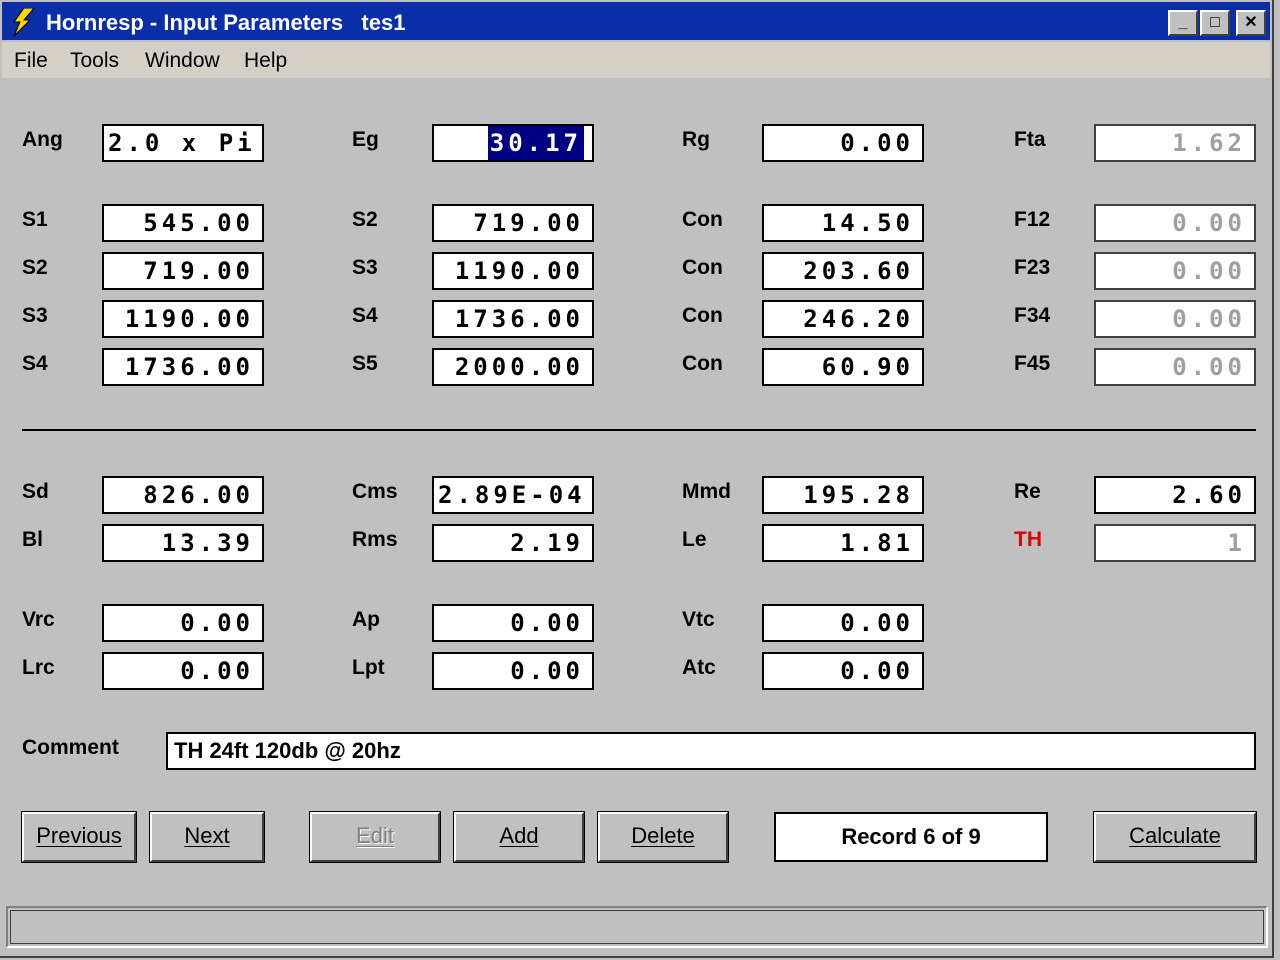 This screenshot has width=1280, height=960. Describe the element at coordinates (1175, 271) in the screenshot. I see `f23-field: 0.00` at that location.